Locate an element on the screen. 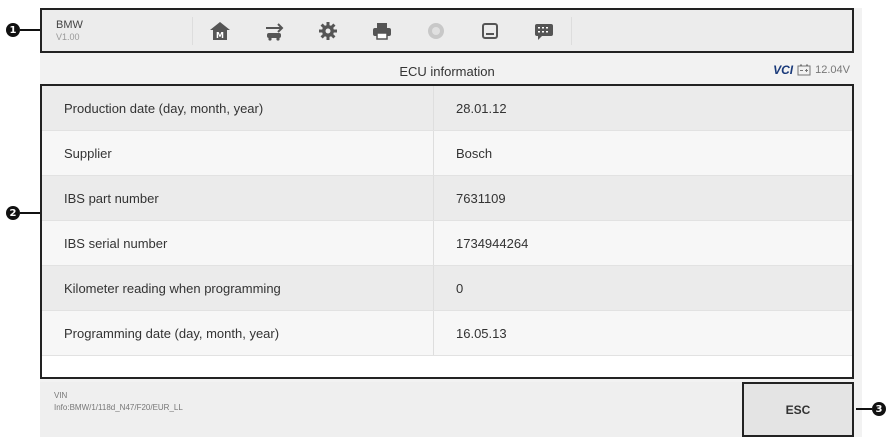 Image resolution: width=890 pixels, height=437 pixels. save-button is located at coordinates (490, 30).